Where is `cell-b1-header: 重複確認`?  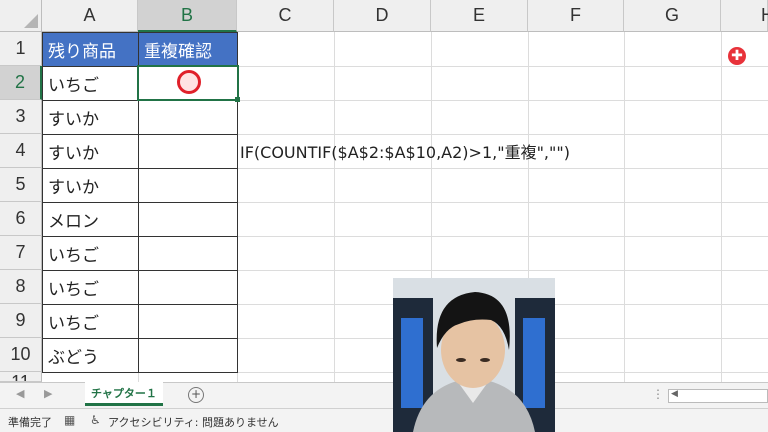
cell-b1-header: 重複確認 is located at coordinates (188, 49).